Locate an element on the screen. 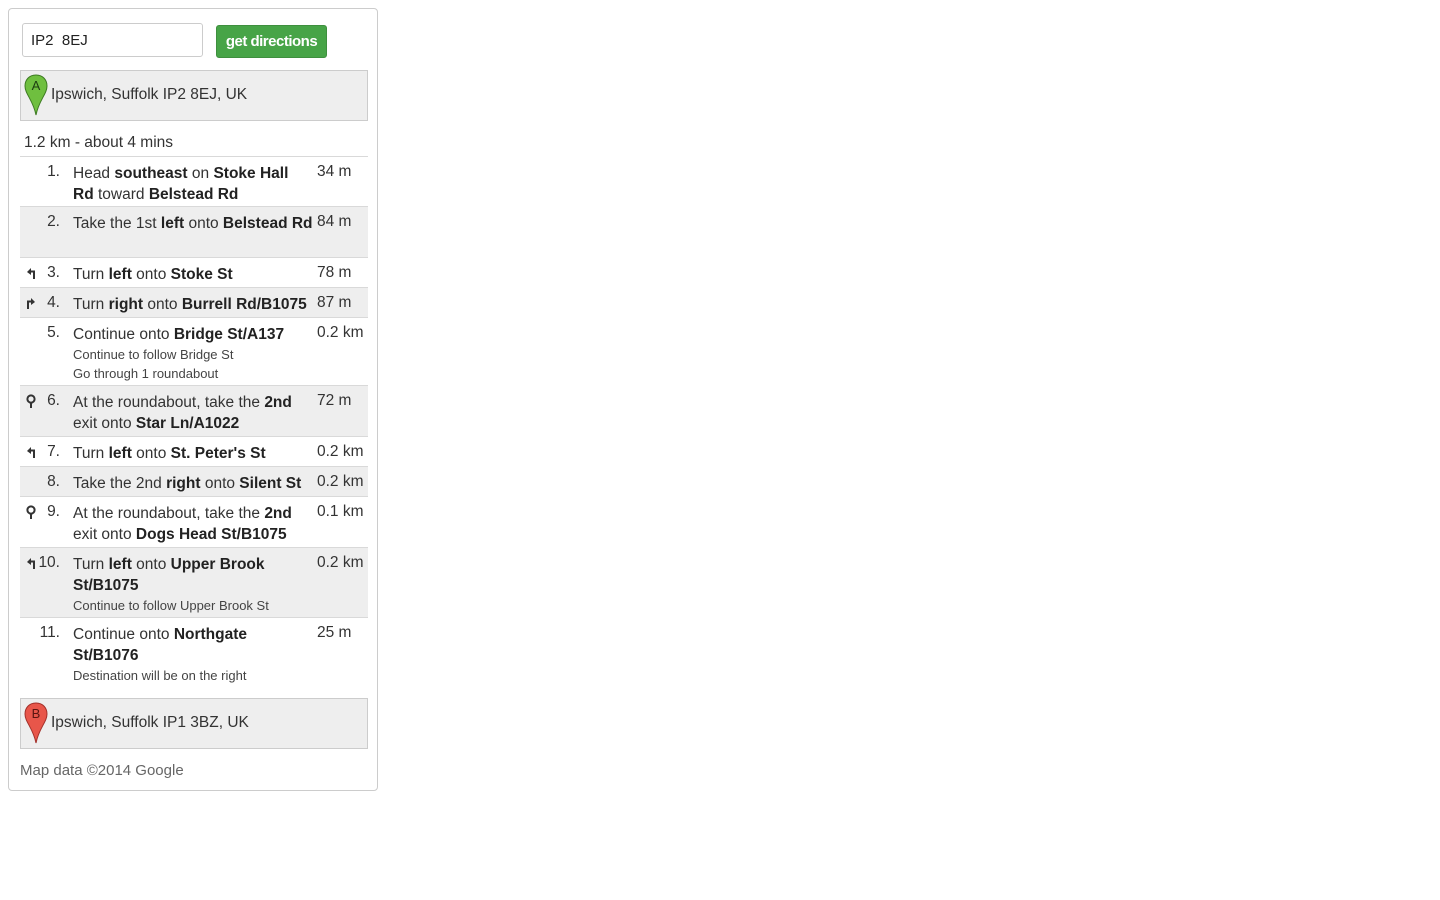 Image resolution: width=1440 pixels, height=900 pixels. step-note: Continue to follow Upper Brook St is located at coordinates (171, 605).